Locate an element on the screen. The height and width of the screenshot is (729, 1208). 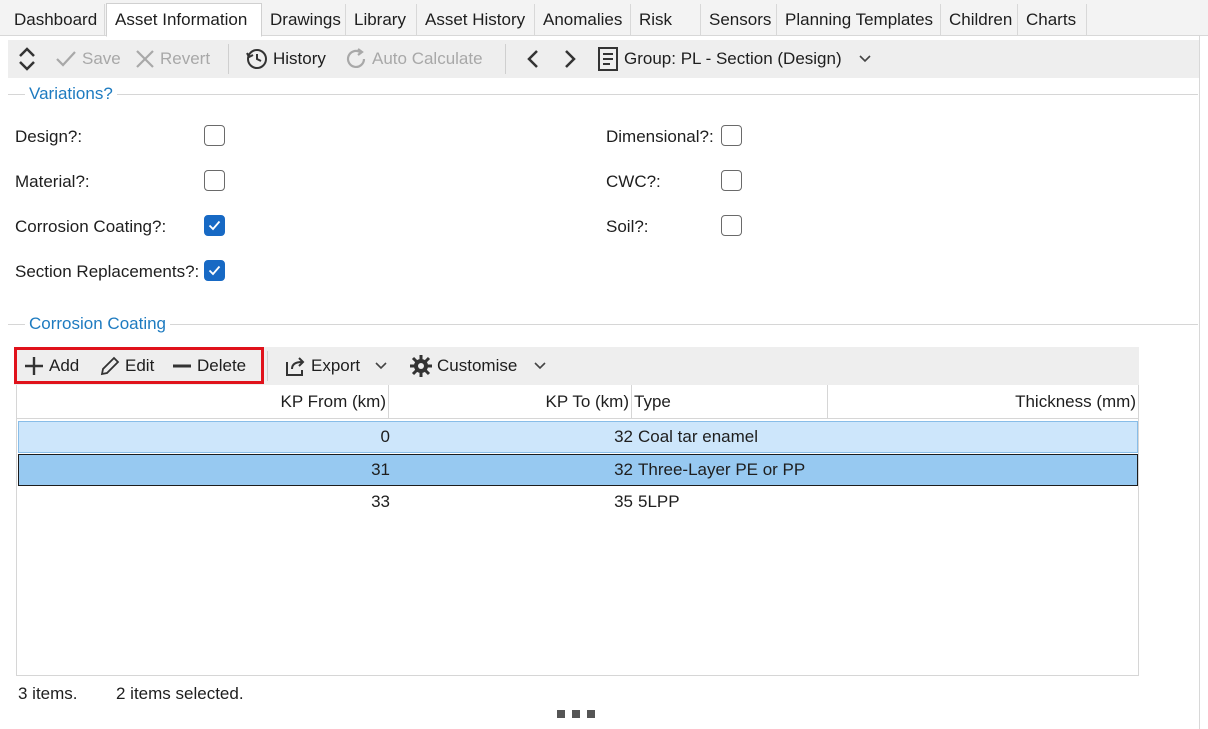
export-label: Export is located at coordinates (336, 365).